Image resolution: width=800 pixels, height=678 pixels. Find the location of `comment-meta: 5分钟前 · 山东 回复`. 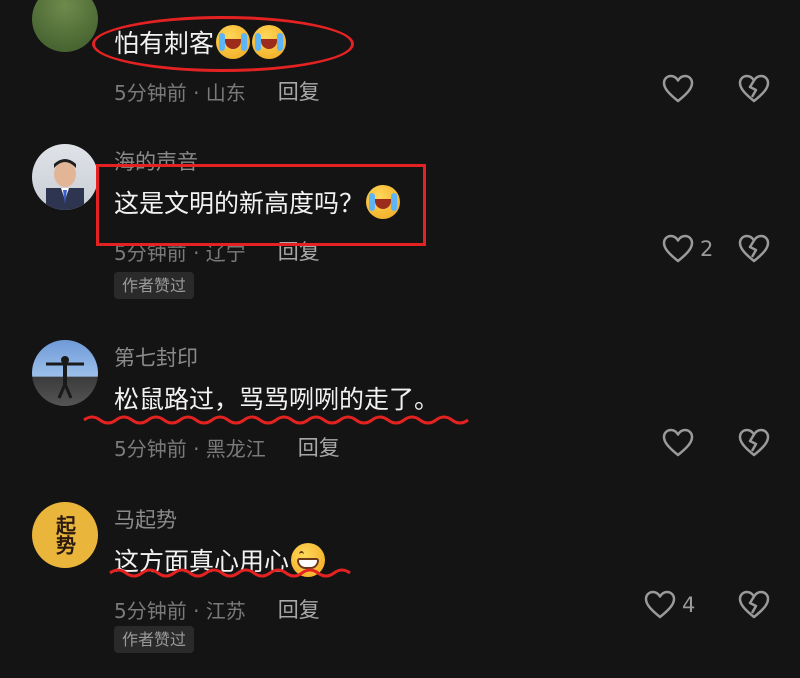

comment-meta: 5分钟前 · 山东 回复 is located at coordinates (217, 91).